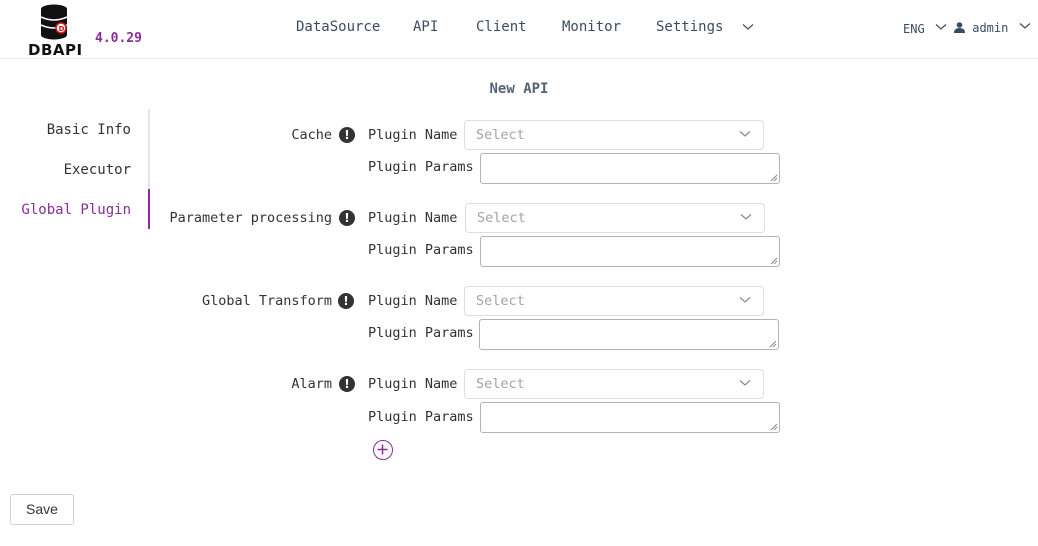 This screenshot has height=546, width=1038. I want to click on step-navigator: Basic Info Executor Global Plugin, so click(75, 169).